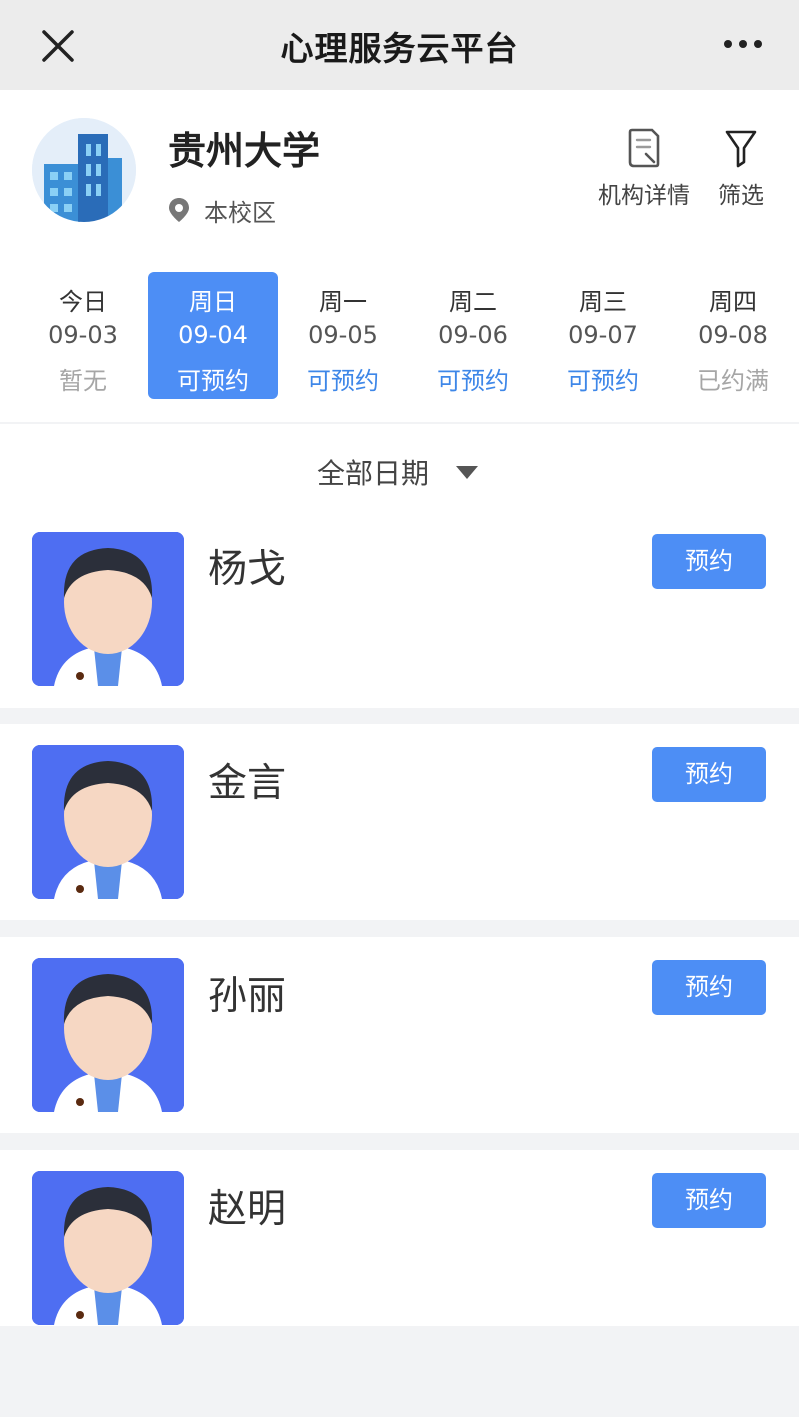 The image size is (799, 1417). What do you see at coordinates (179, 210) in the screenshot?
I see `location-pin-icon` at bounding box center [179, 210].